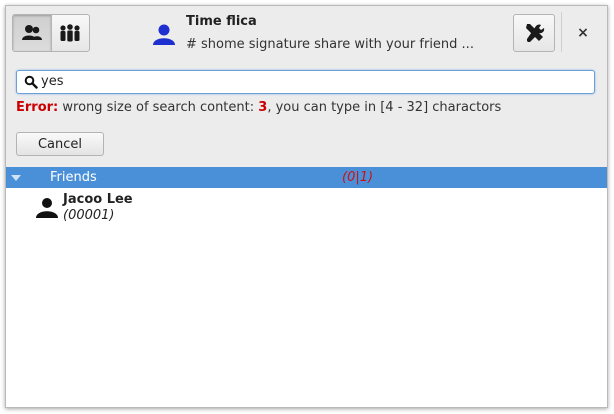 This screenshot has width=614, height=414. I want to click on search-icon, so click(31, 82).